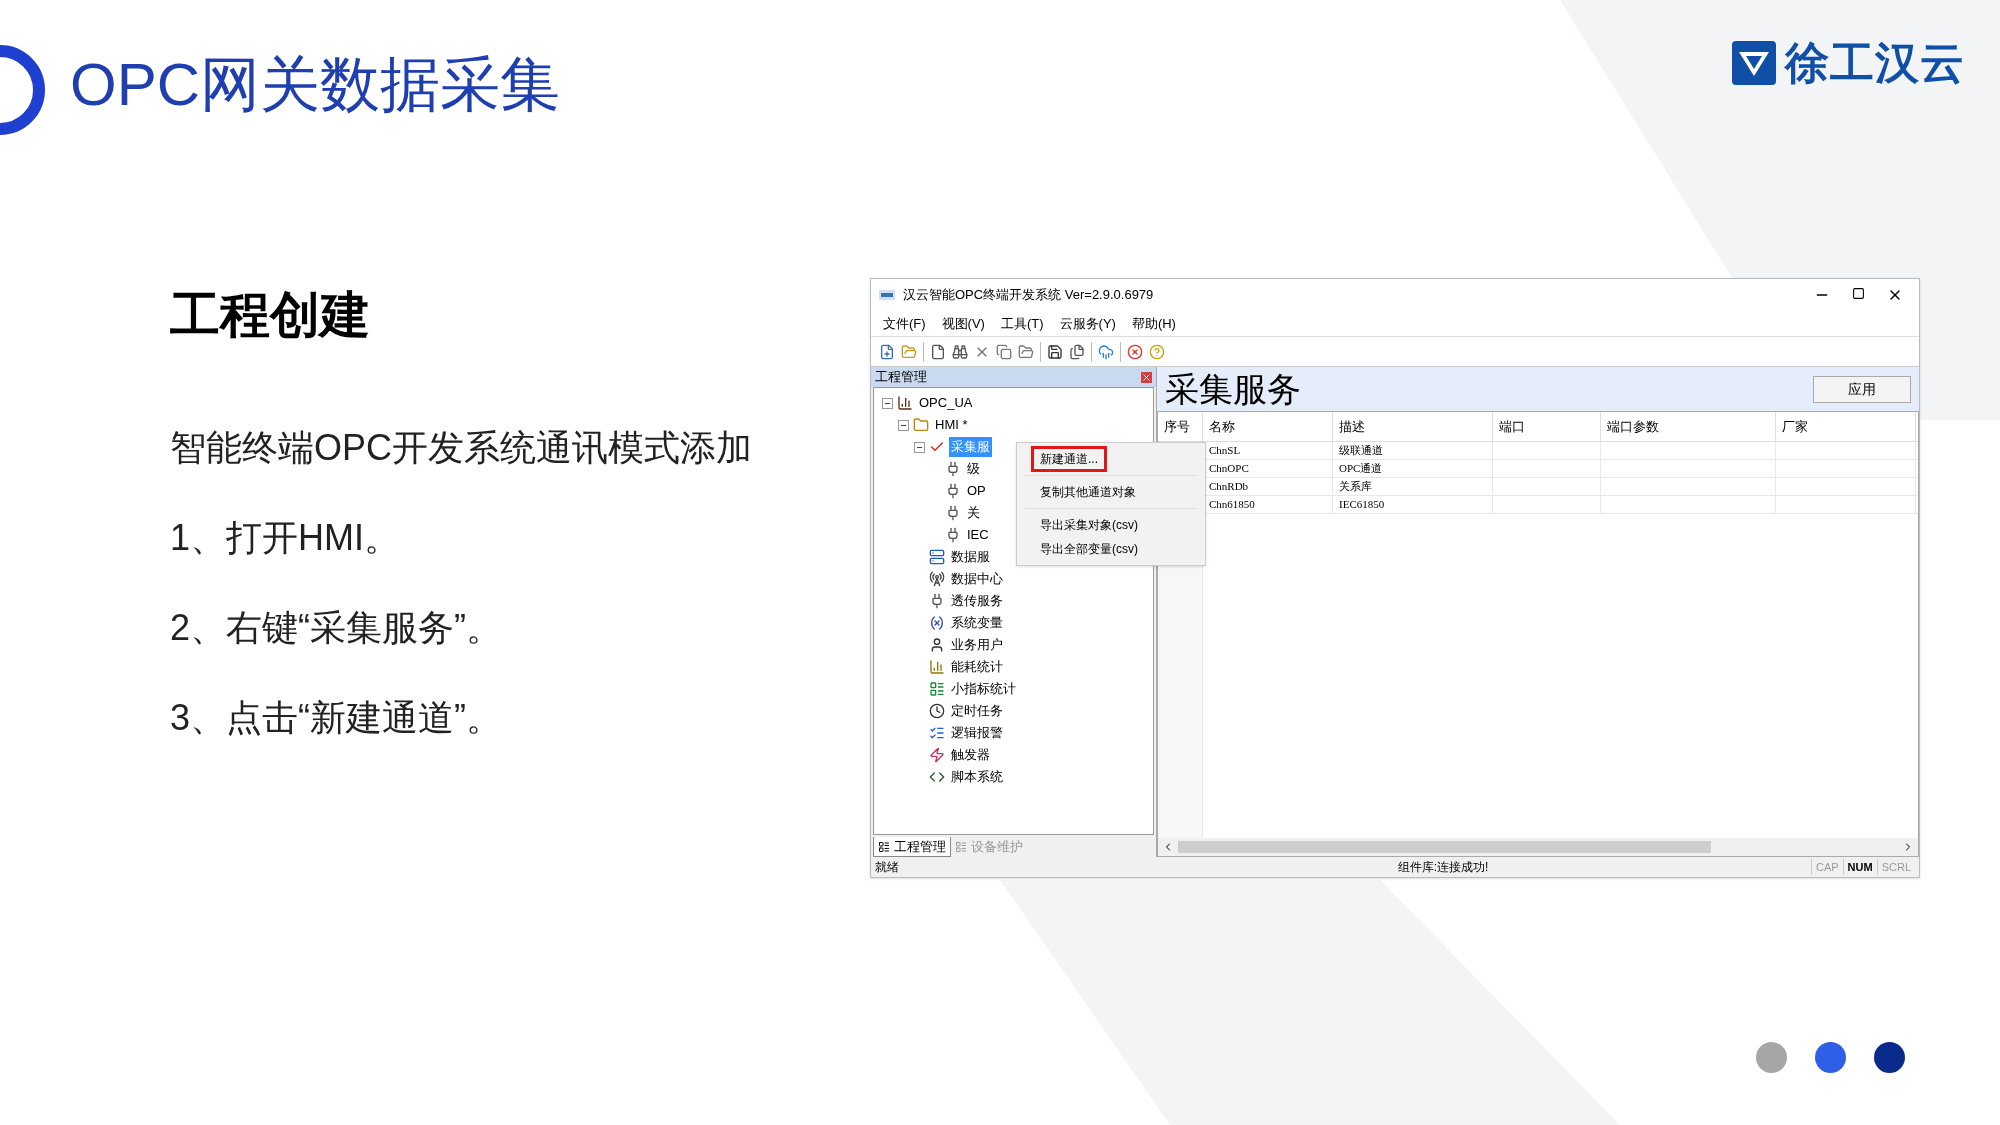 The width and height of the screenshot is (2000, 1125). I want to click on instruction-text: 1、打开HMI。, so click(285, 538).